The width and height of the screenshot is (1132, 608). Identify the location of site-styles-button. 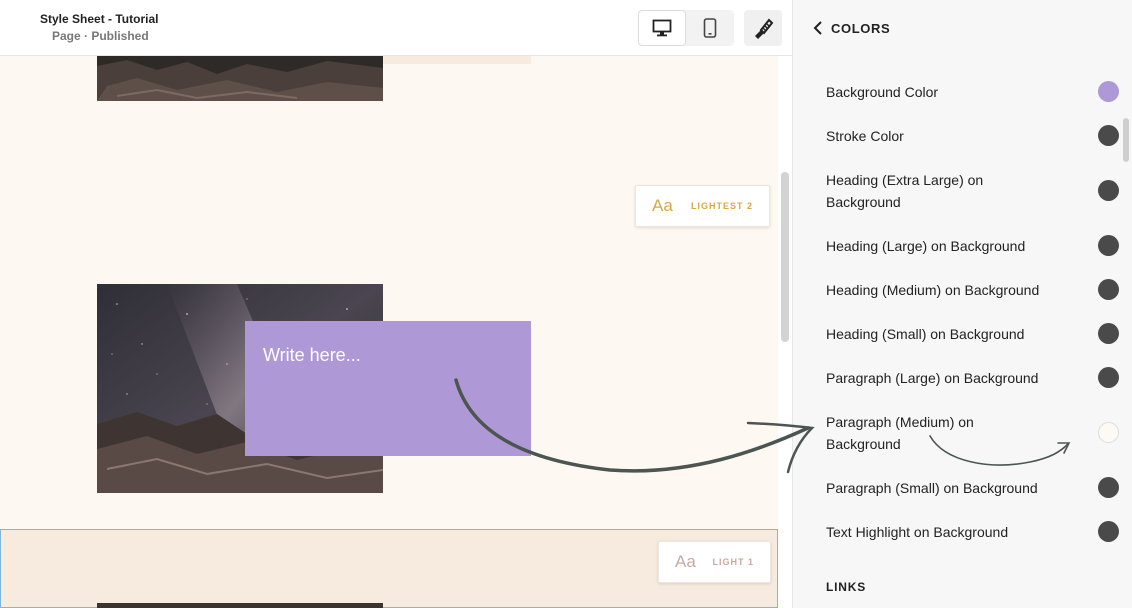
(763, 28).